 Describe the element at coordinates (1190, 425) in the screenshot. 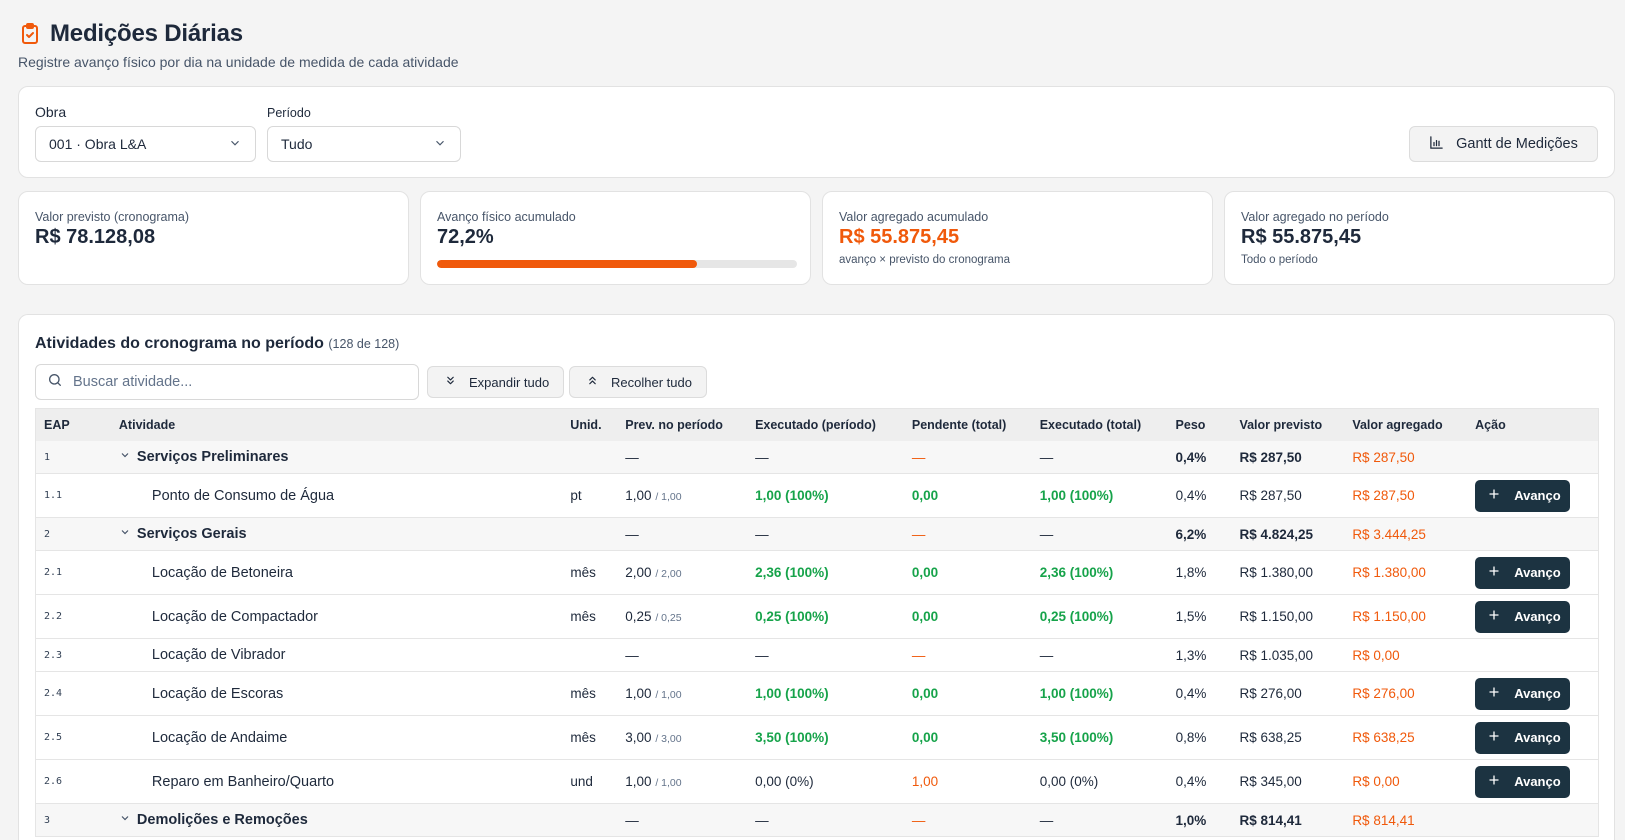

I see `column-header: Peso` at that location.